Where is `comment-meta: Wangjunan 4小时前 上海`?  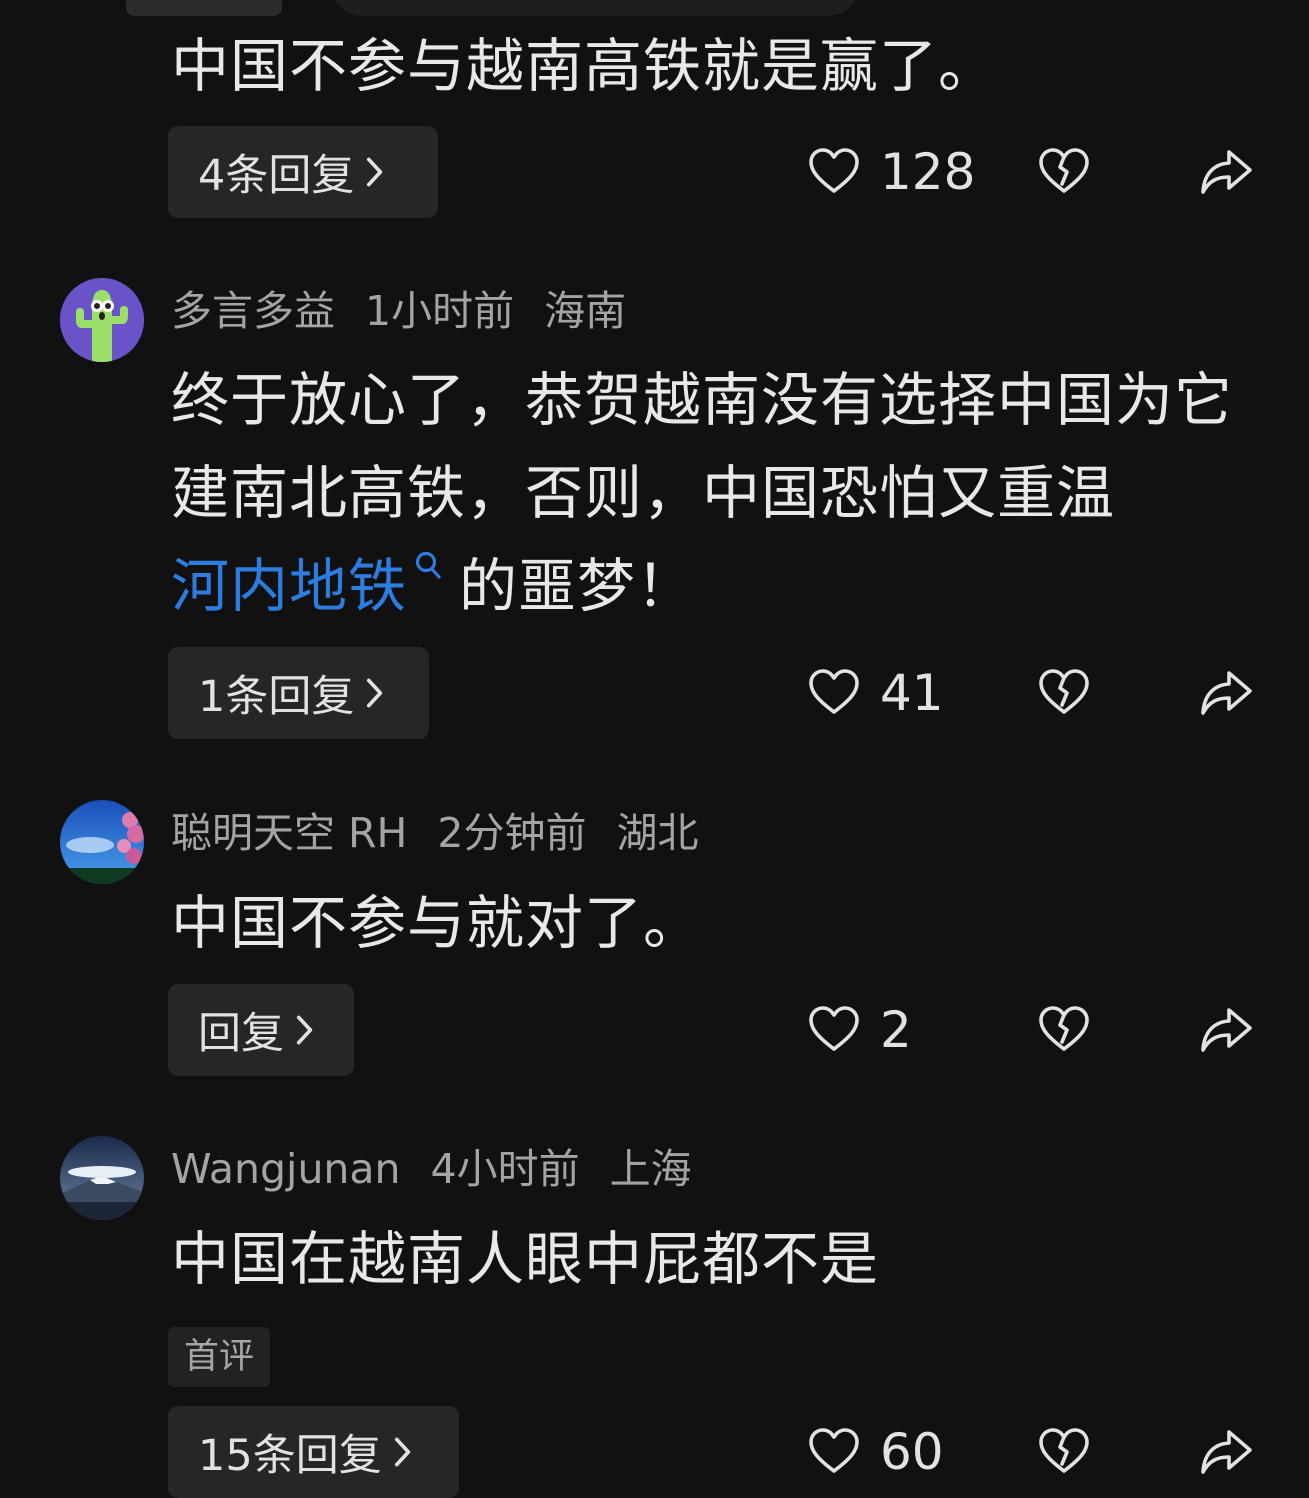
comment-meta: Wangjunan 4小时前 上海 is located at coordinates (446, 1169).